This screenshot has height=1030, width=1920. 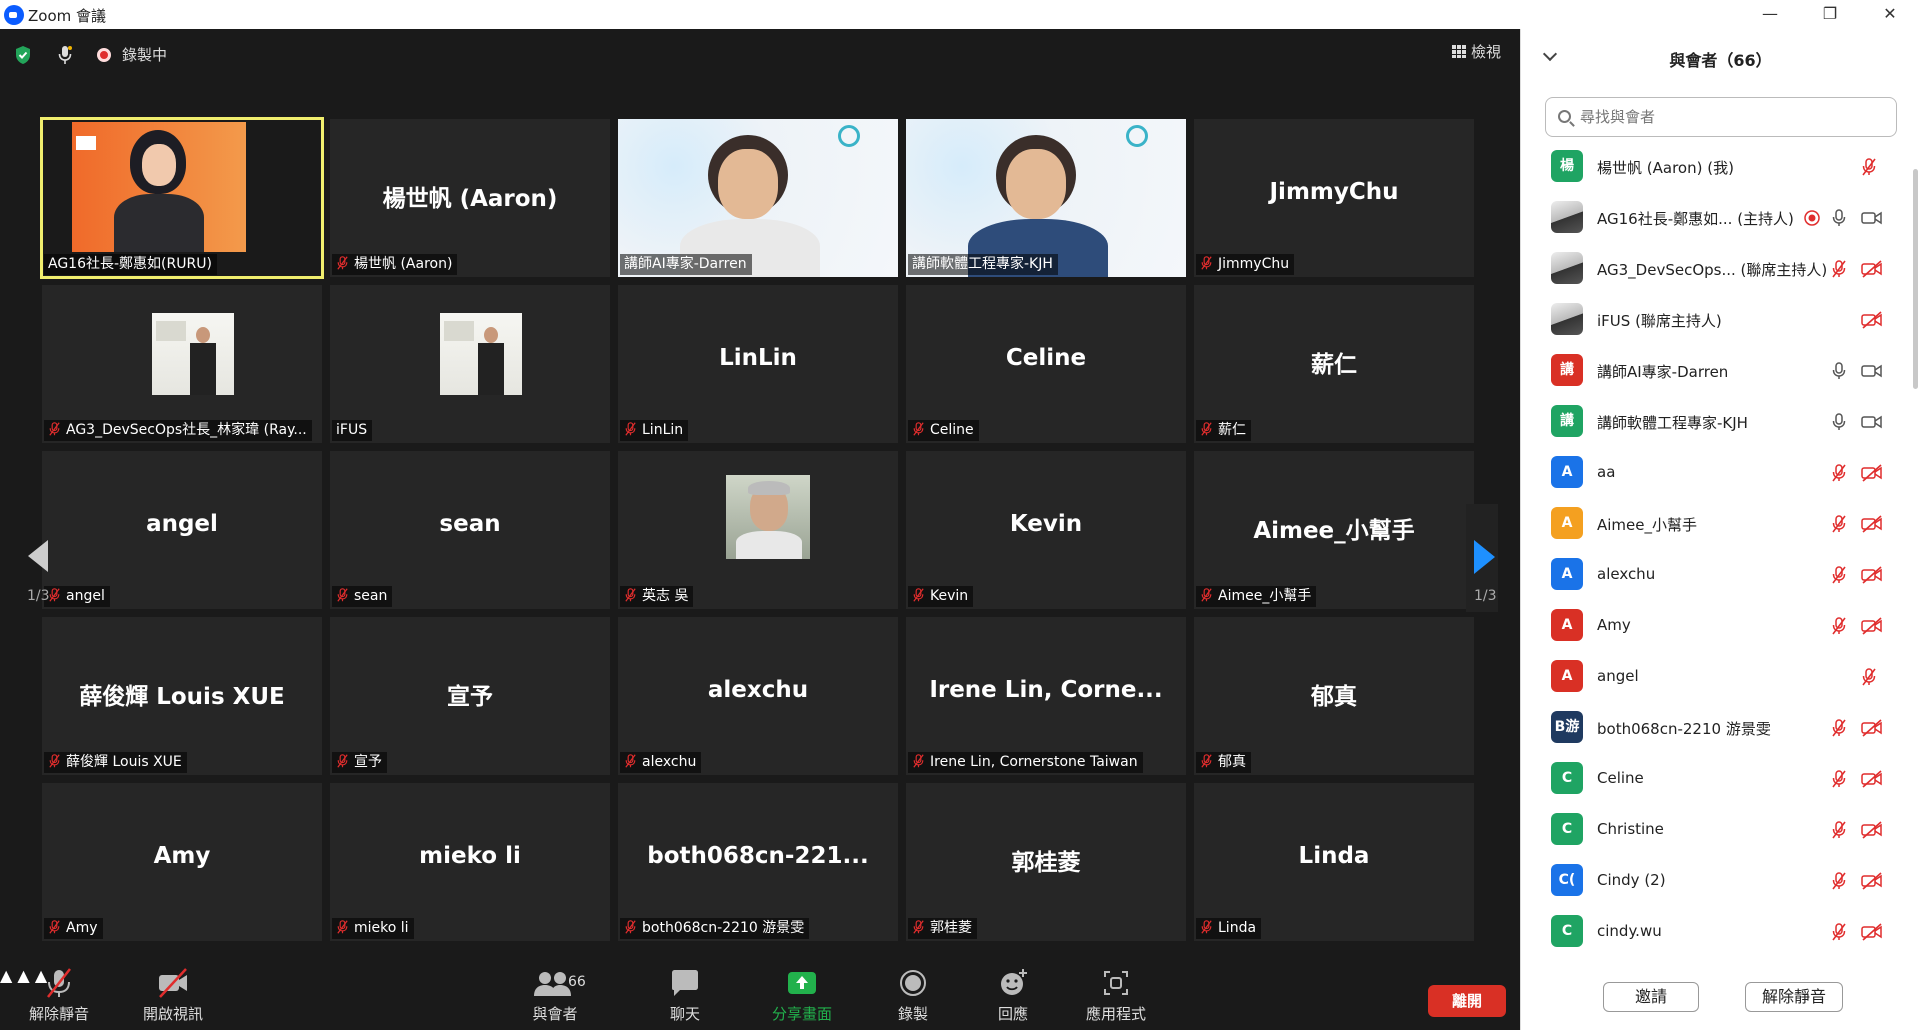 What do you see at coordinates (1046, 530) in the screenshot?
I see `participant-tile: Kevin Kevin` at bounding box center [1046, 530].